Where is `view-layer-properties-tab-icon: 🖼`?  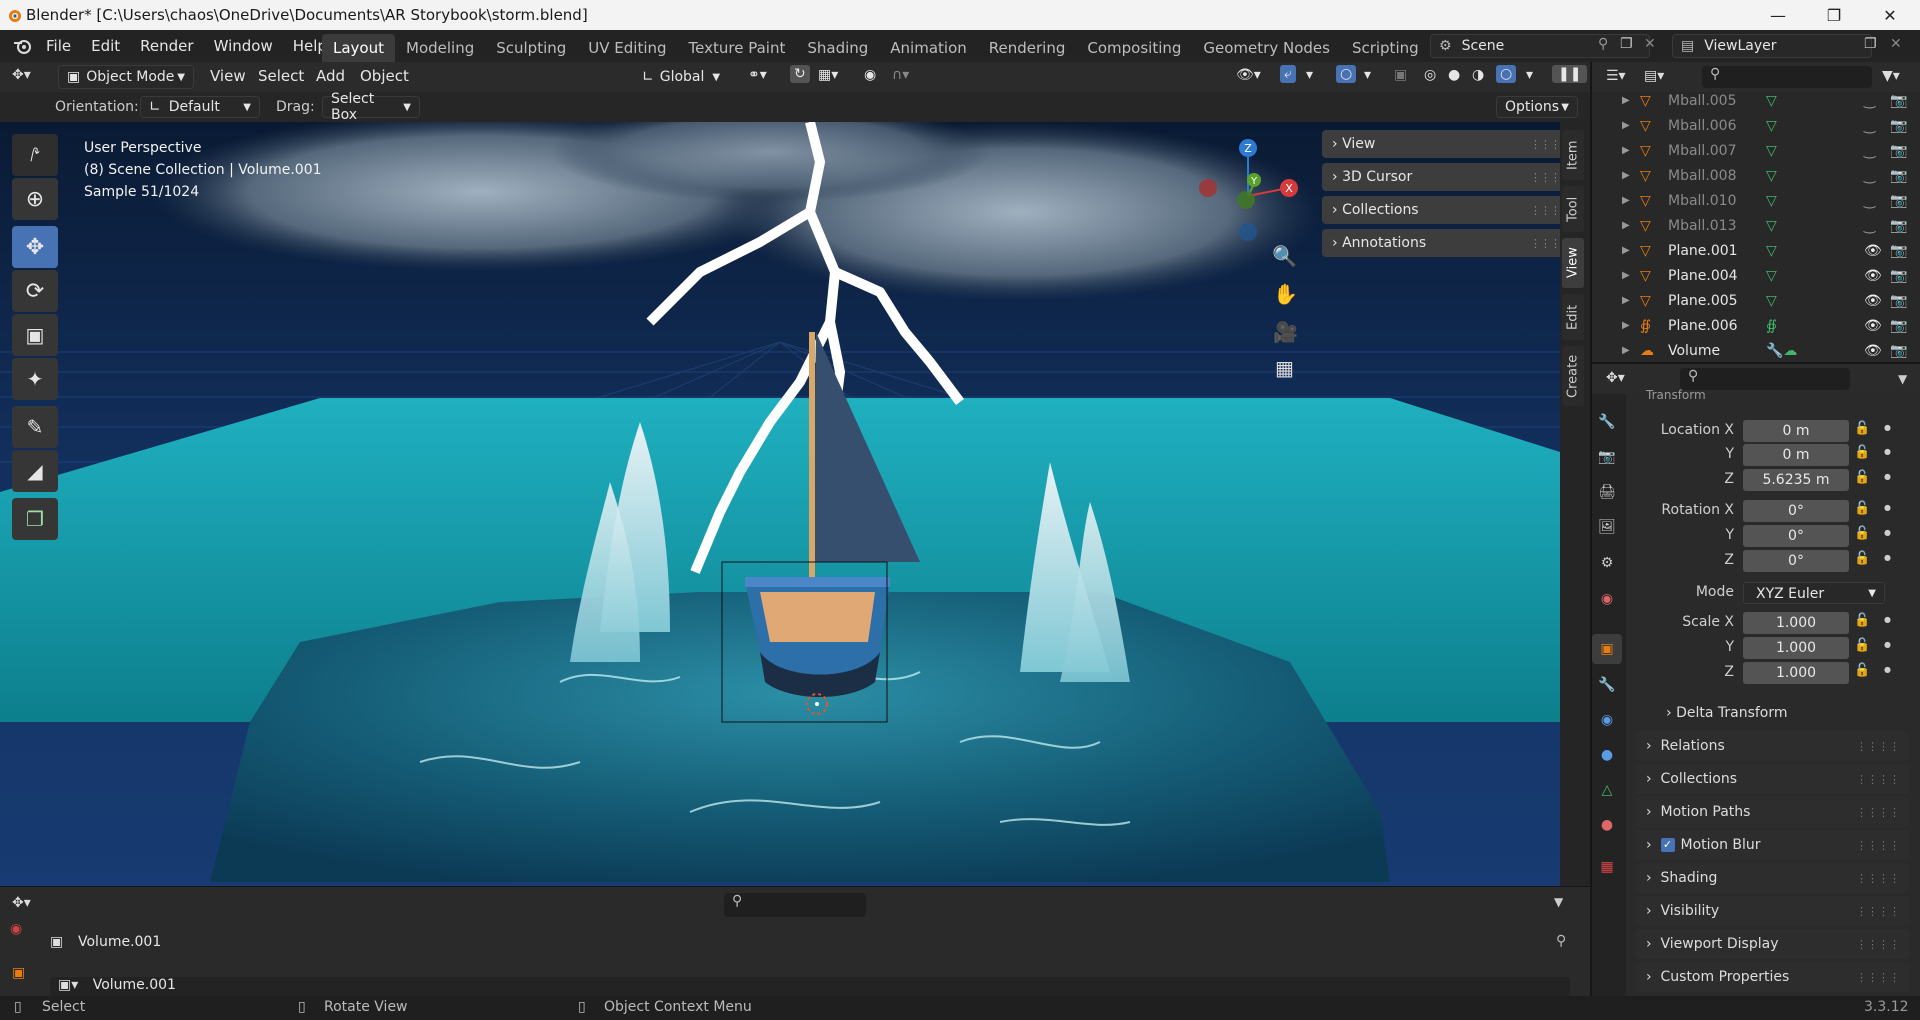
view-layer-properties-tab-icon: 🖼 is located at coordinates (1607, 527).